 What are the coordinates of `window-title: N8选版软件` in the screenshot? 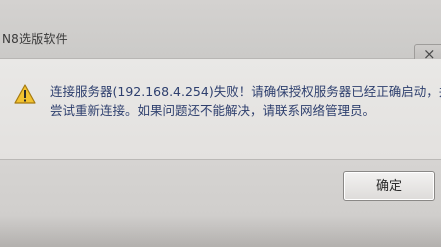 It's located at (35, 39).